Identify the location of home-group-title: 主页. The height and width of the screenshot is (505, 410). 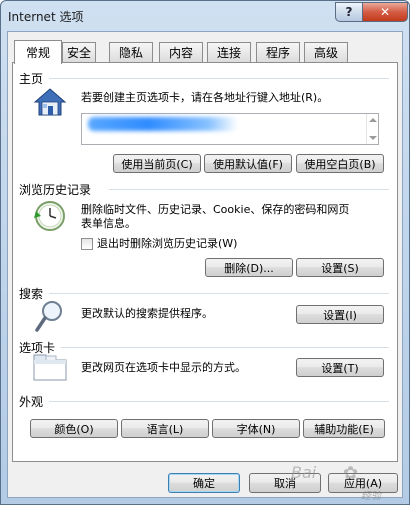
(31, 79).